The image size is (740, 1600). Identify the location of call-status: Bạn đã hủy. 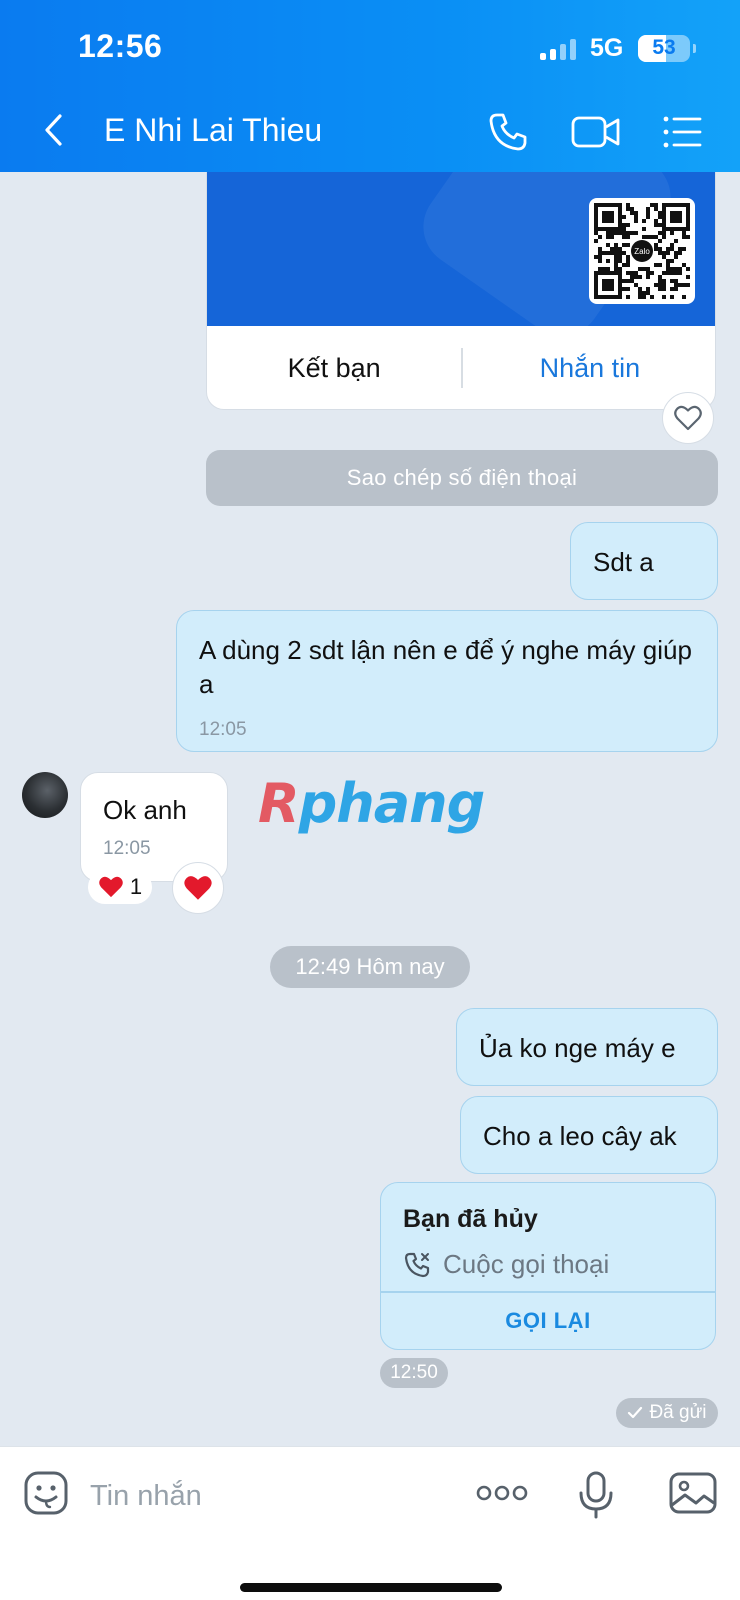
(470, 1219).